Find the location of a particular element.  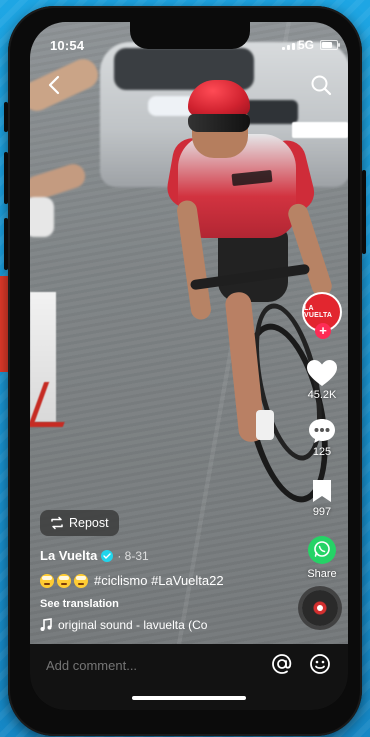

device-notch is located at coordinates (190, 35).